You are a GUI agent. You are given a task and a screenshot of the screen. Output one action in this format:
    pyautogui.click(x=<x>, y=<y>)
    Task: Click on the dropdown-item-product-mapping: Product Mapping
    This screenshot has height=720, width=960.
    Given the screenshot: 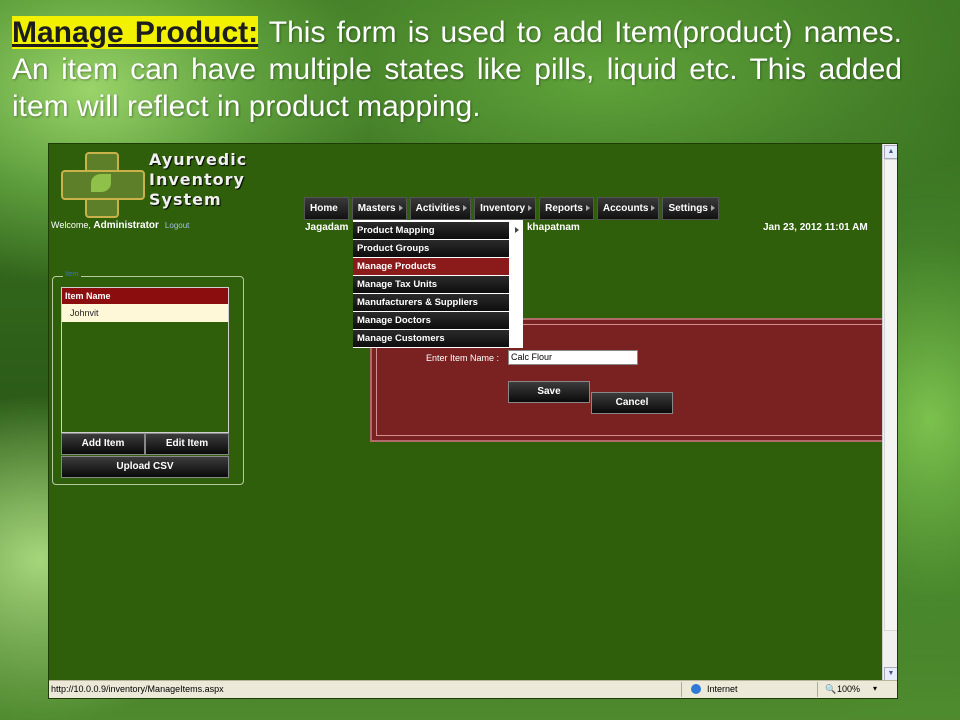 What is the action you would take?
    pyautogui.click(x=436, y=230)
    